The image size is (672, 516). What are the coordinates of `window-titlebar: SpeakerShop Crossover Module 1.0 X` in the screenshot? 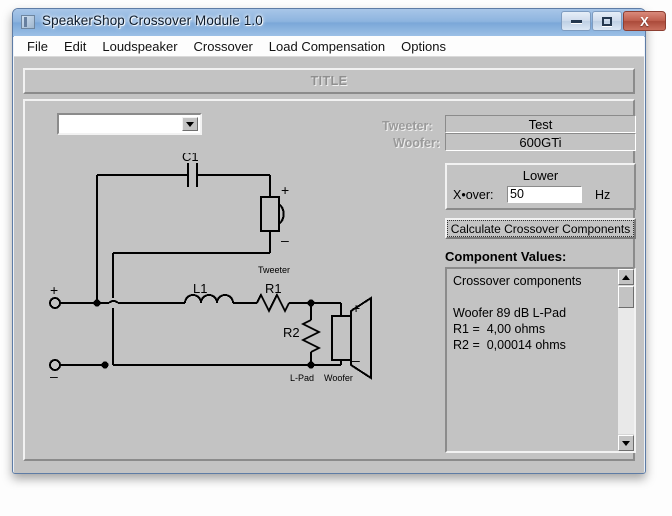 It's located at (339, 23).